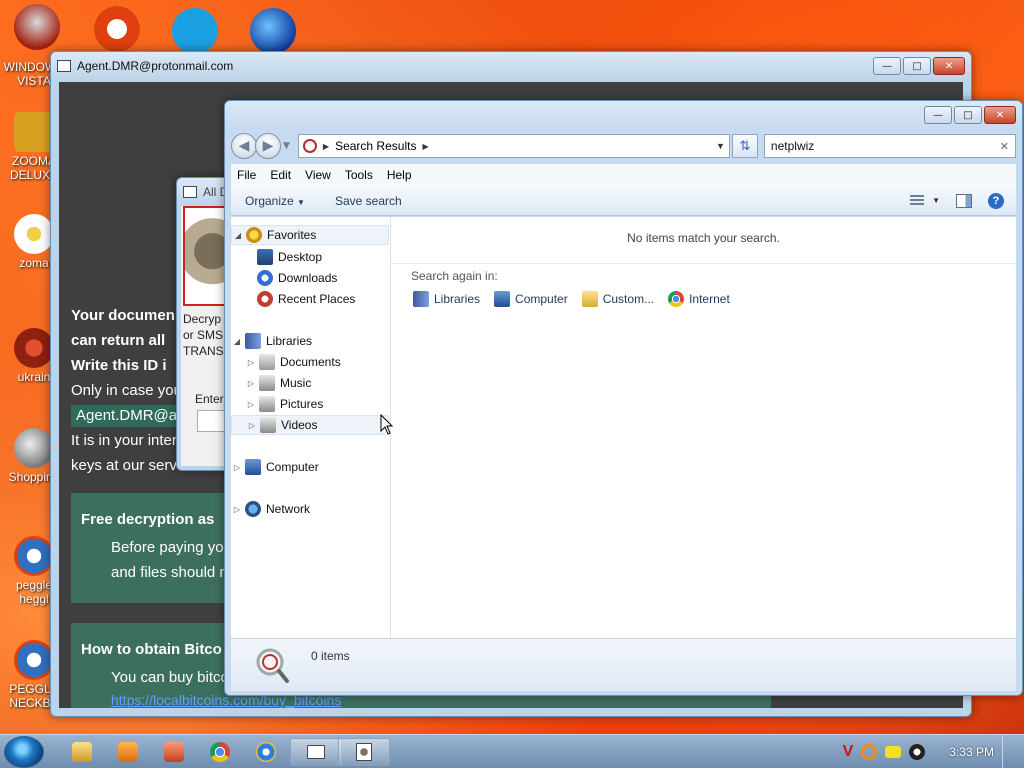 The height and width of the screenshot is (768, 1024). I want to click on message-icon, so click(893, 752).